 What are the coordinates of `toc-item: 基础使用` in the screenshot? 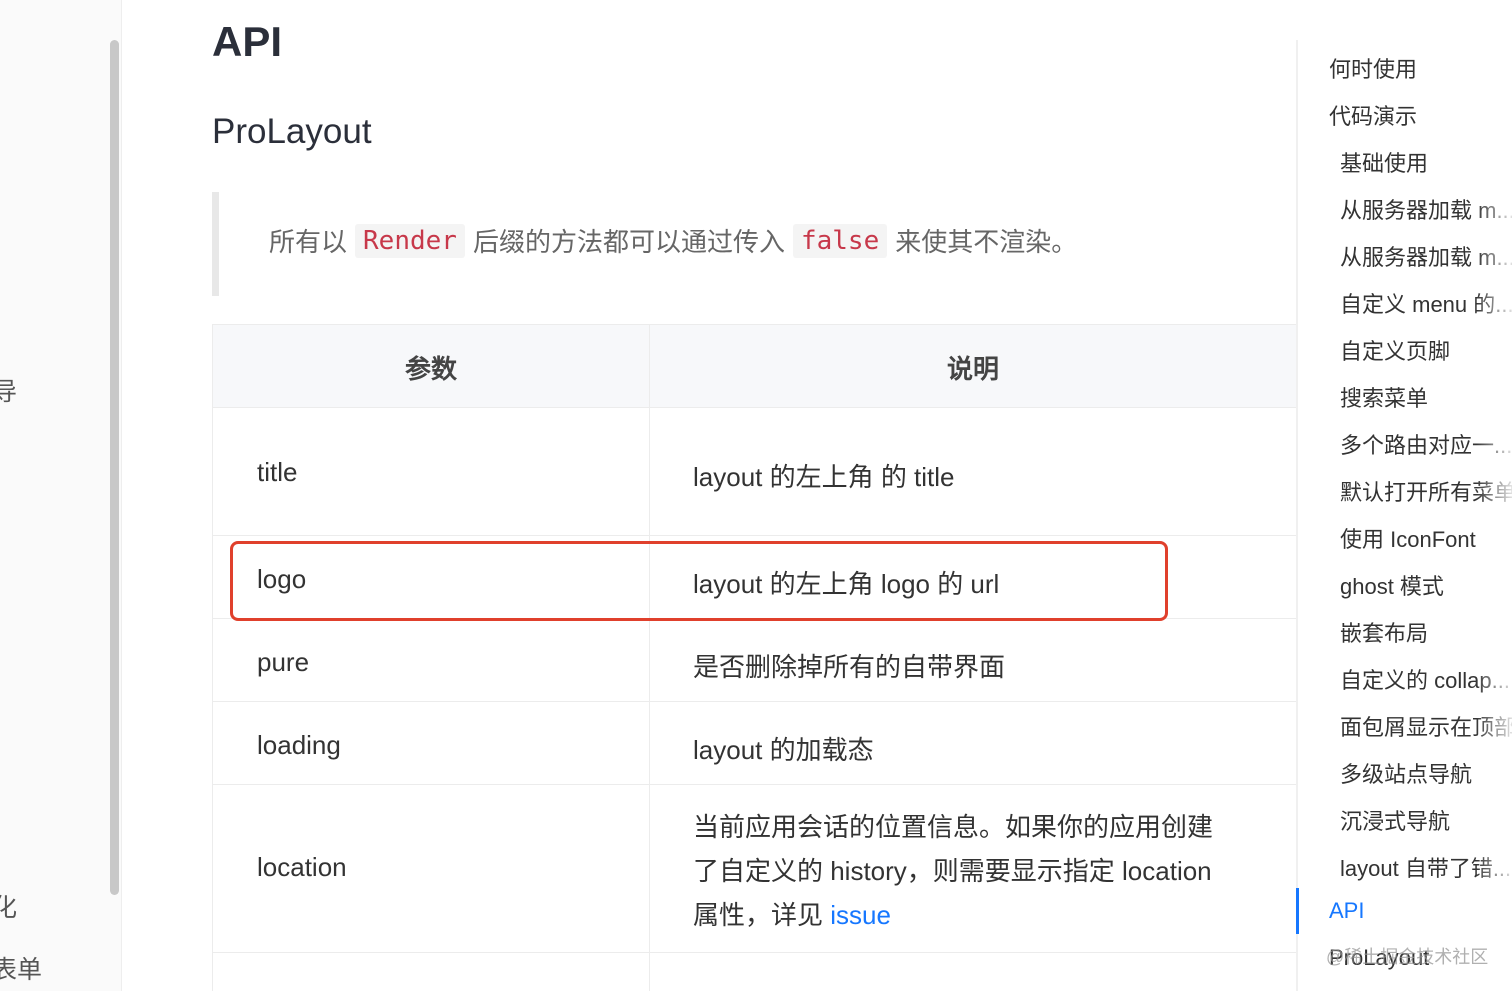 It's located at (1384, 162).